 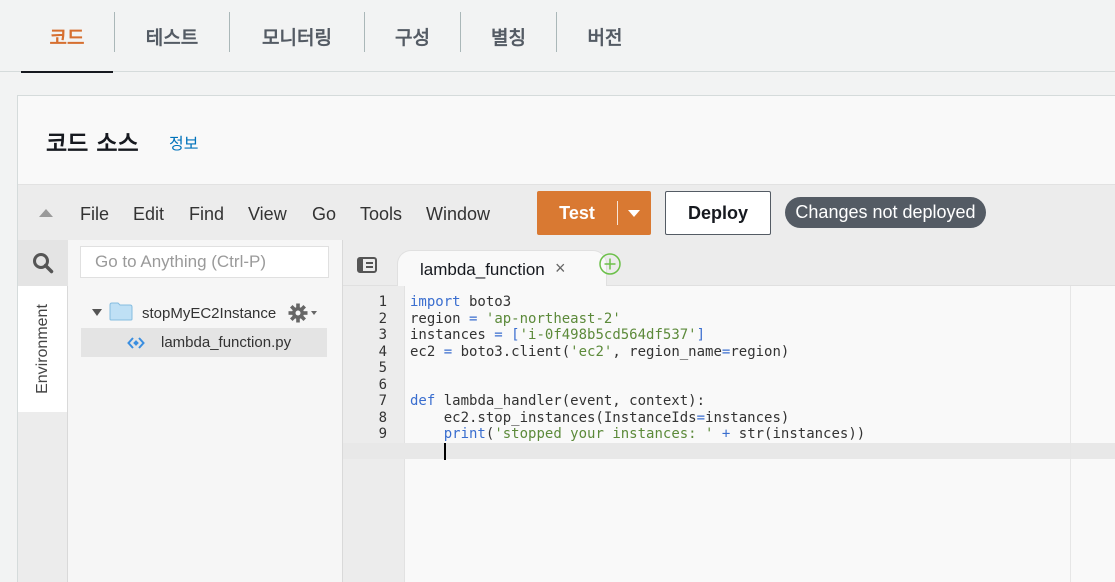 I want to click on tab-label: 버전, so click(x=605, y=37).